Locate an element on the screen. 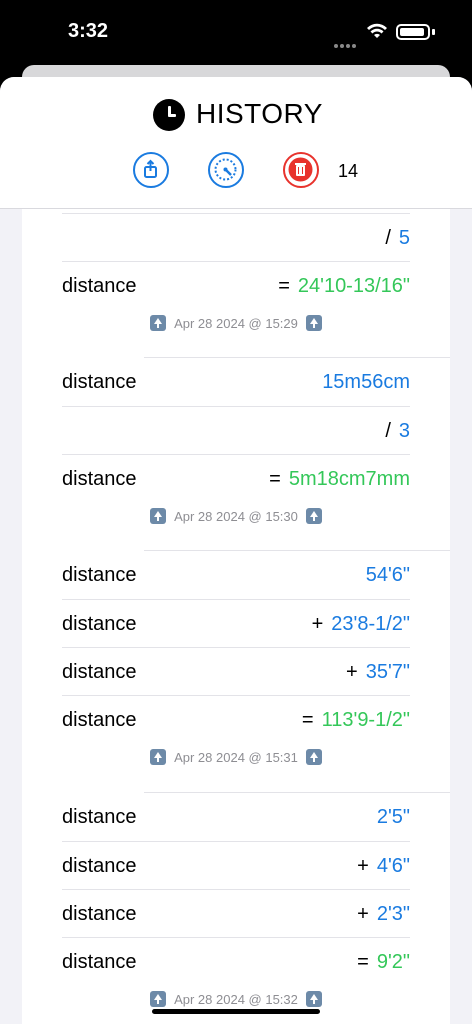 This screenshot has height=1024, width=472. list-item: distance +2'3" is located at coordinates (236, 913).